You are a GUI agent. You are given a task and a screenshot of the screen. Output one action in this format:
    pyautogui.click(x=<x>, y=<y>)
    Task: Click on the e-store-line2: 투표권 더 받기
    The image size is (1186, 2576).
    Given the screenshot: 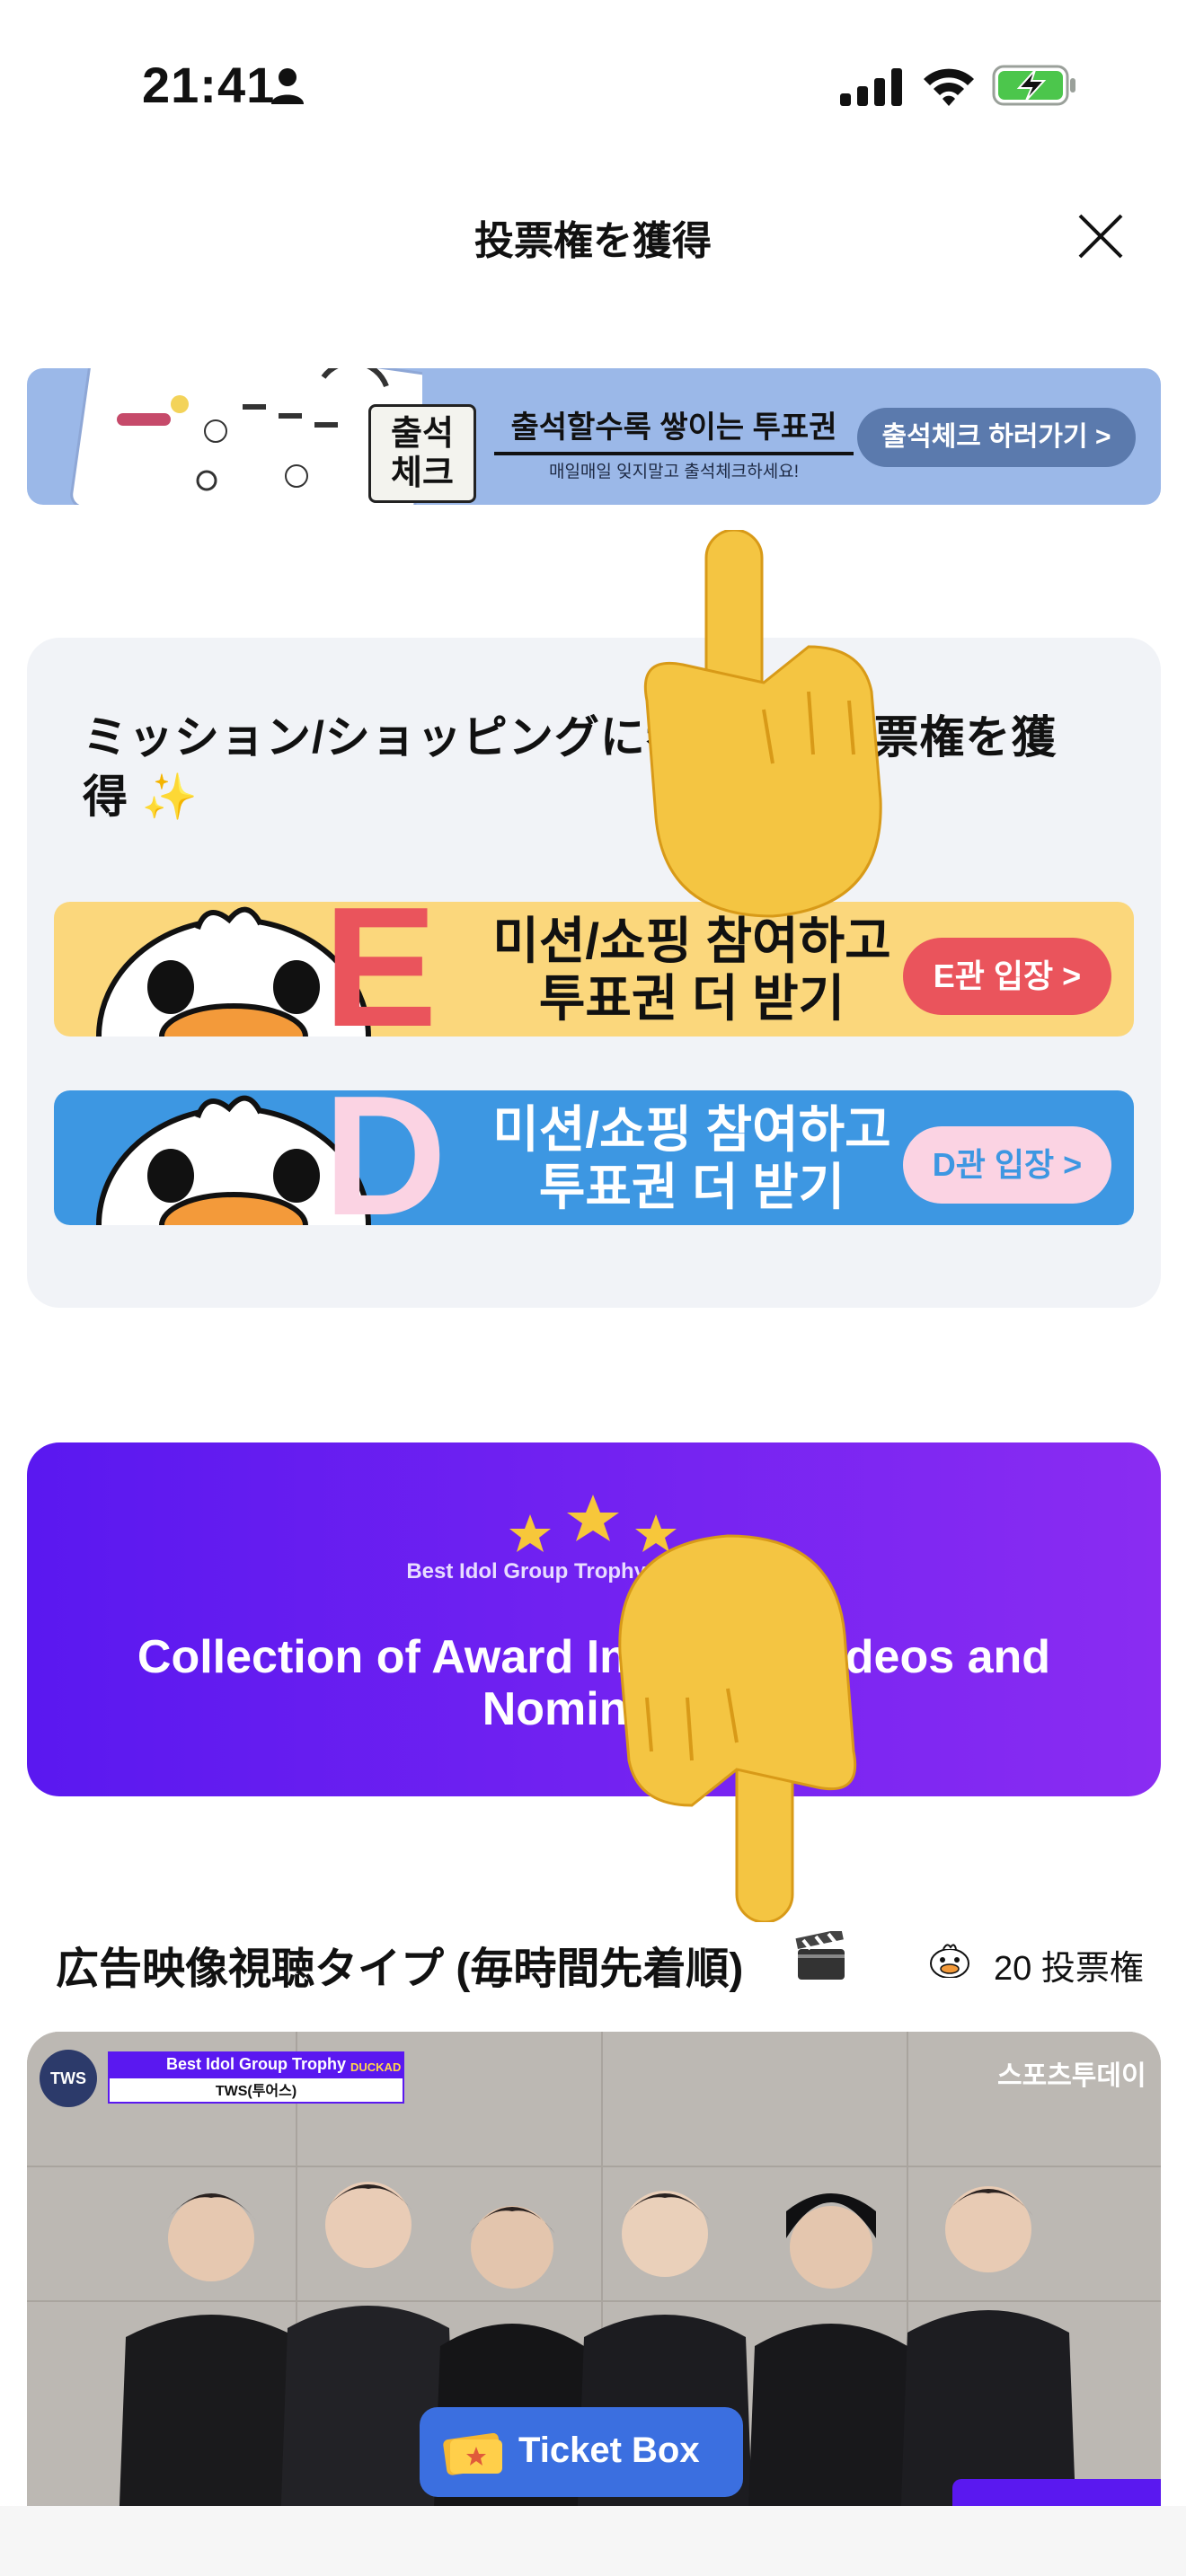 What is the action you would take?
    pyautogui.click(x=691, y=998)
    